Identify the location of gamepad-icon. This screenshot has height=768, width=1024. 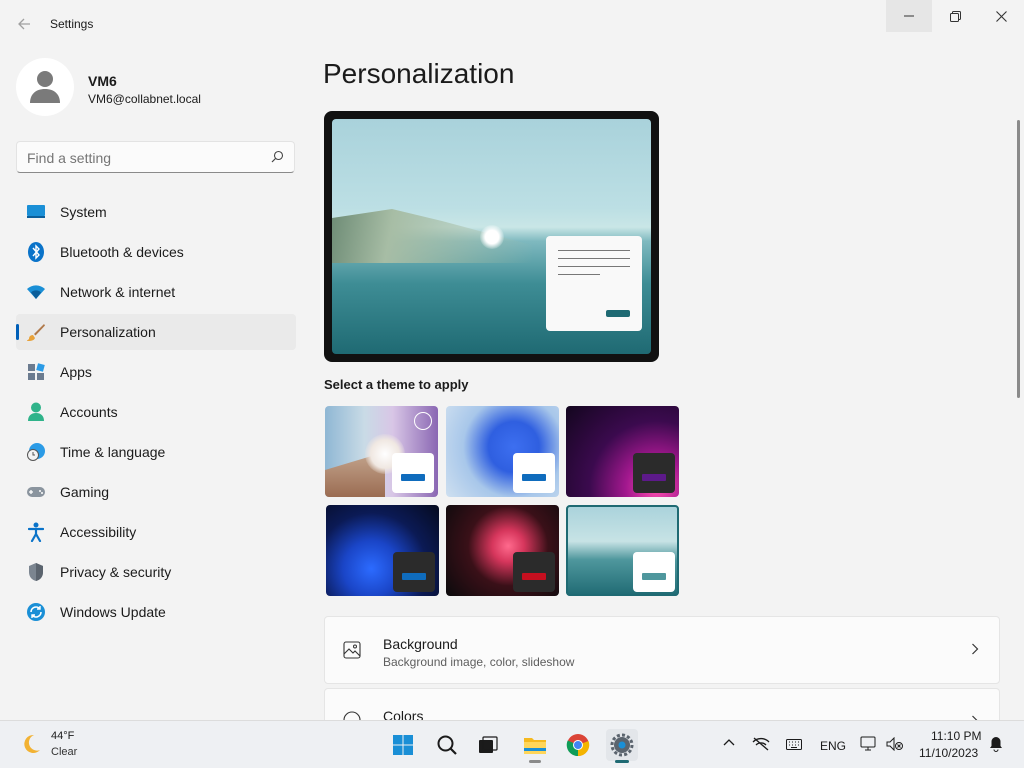
(36, 492).